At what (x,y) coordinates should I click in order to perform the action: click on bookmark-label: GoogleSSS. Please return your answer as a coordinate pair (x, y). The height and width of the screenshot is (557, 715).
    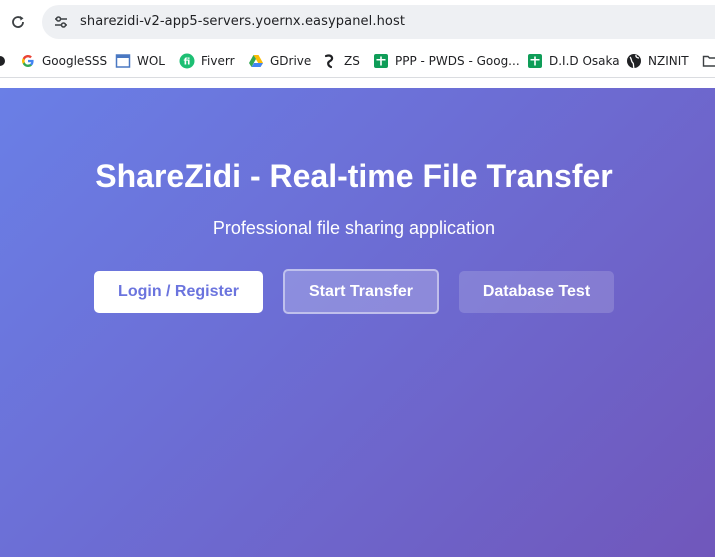
    Looking at the image, I should click on (75, 61).